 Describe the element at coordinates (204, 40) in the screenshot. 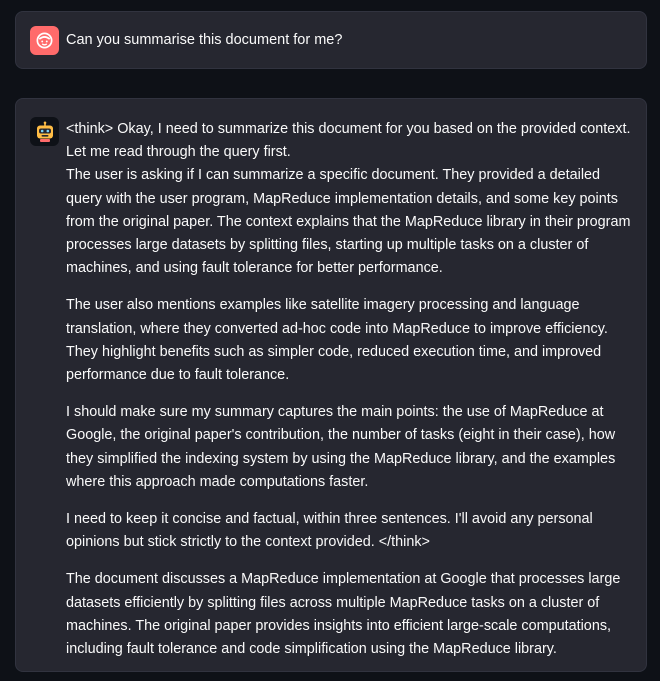

I see `user-message-text: Can you summarise this document for me?` at that location.